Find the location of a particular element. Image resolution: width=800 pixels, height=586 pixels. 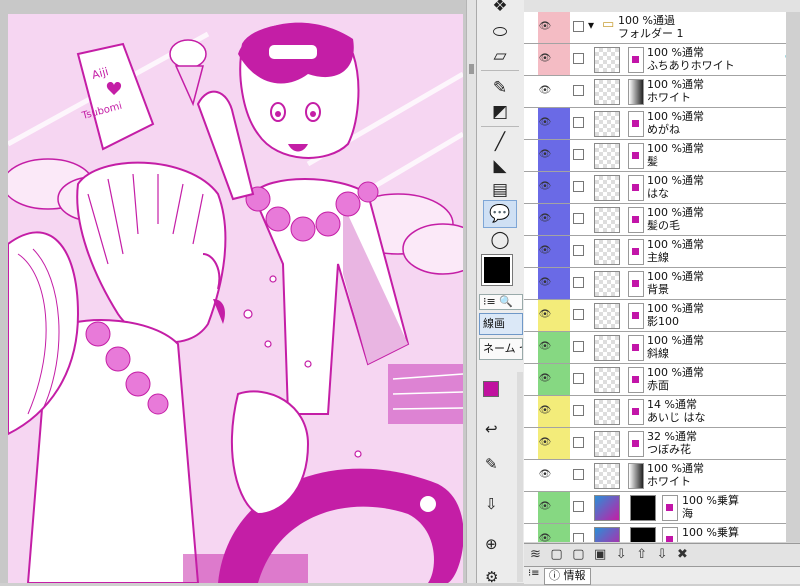

move-up-icon: ⇧ is located at coordinates (641, 554).